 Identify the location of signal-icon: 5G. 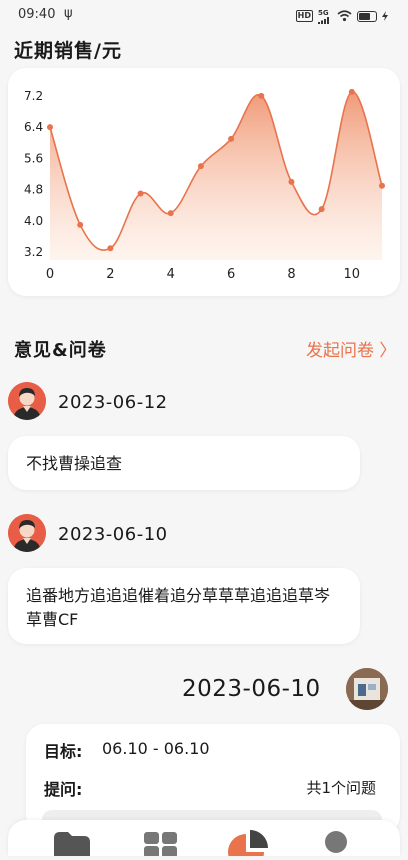
(325, 16).